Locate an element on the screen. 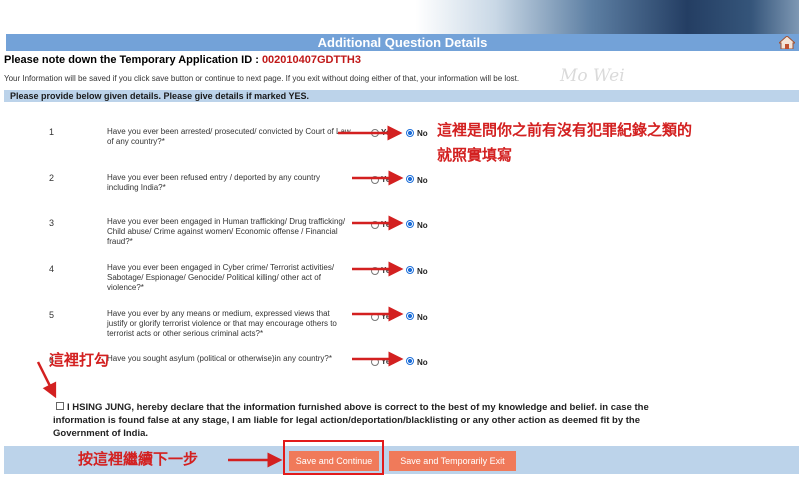 This screenshot has height=501, width=799. annotation-next-step: 按這裡繼續下一步 is located at coordinates (138, 459).